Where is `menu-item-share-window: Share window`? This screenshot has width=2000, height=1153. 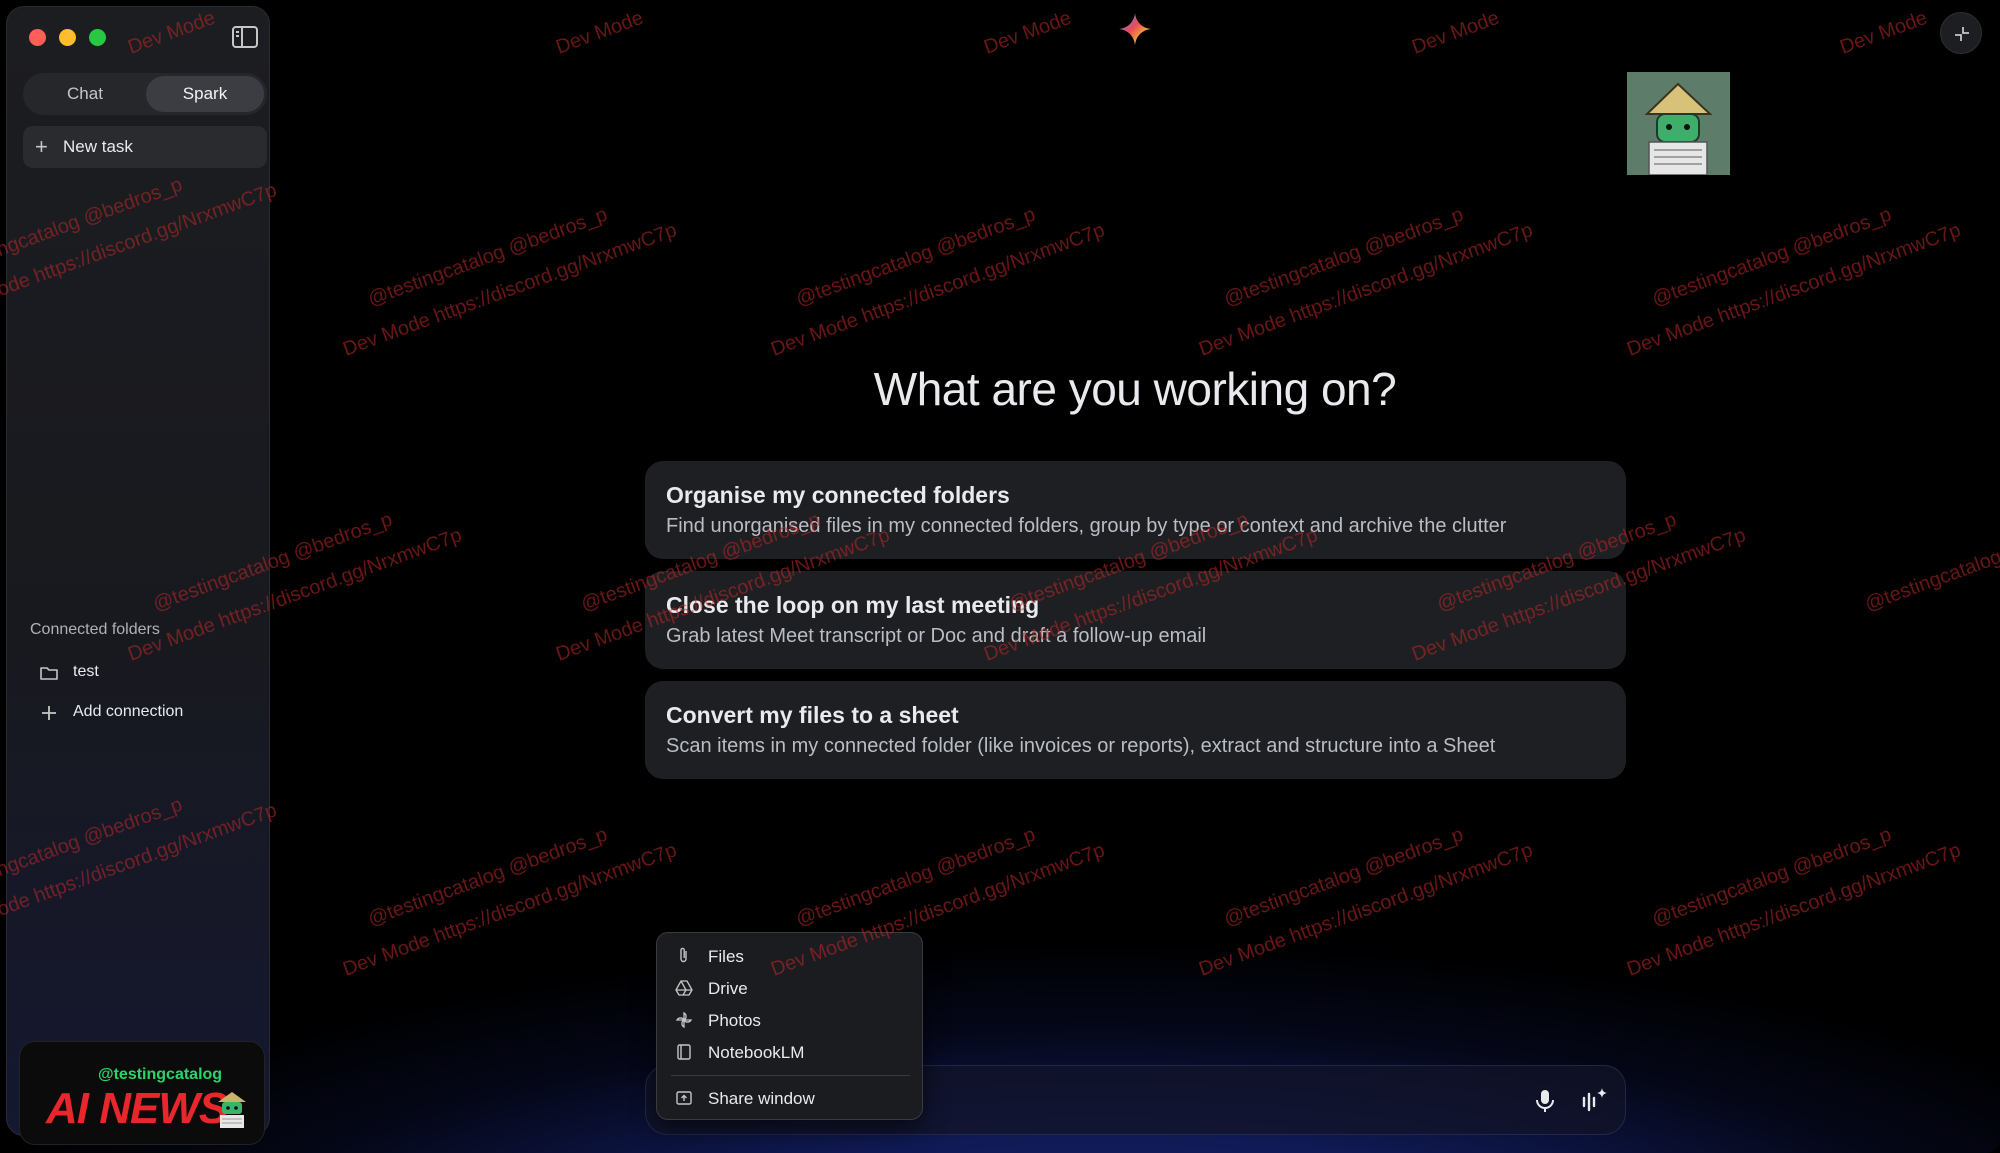
menu-item-share-window: Share window is located at coordinates (790, 1098).